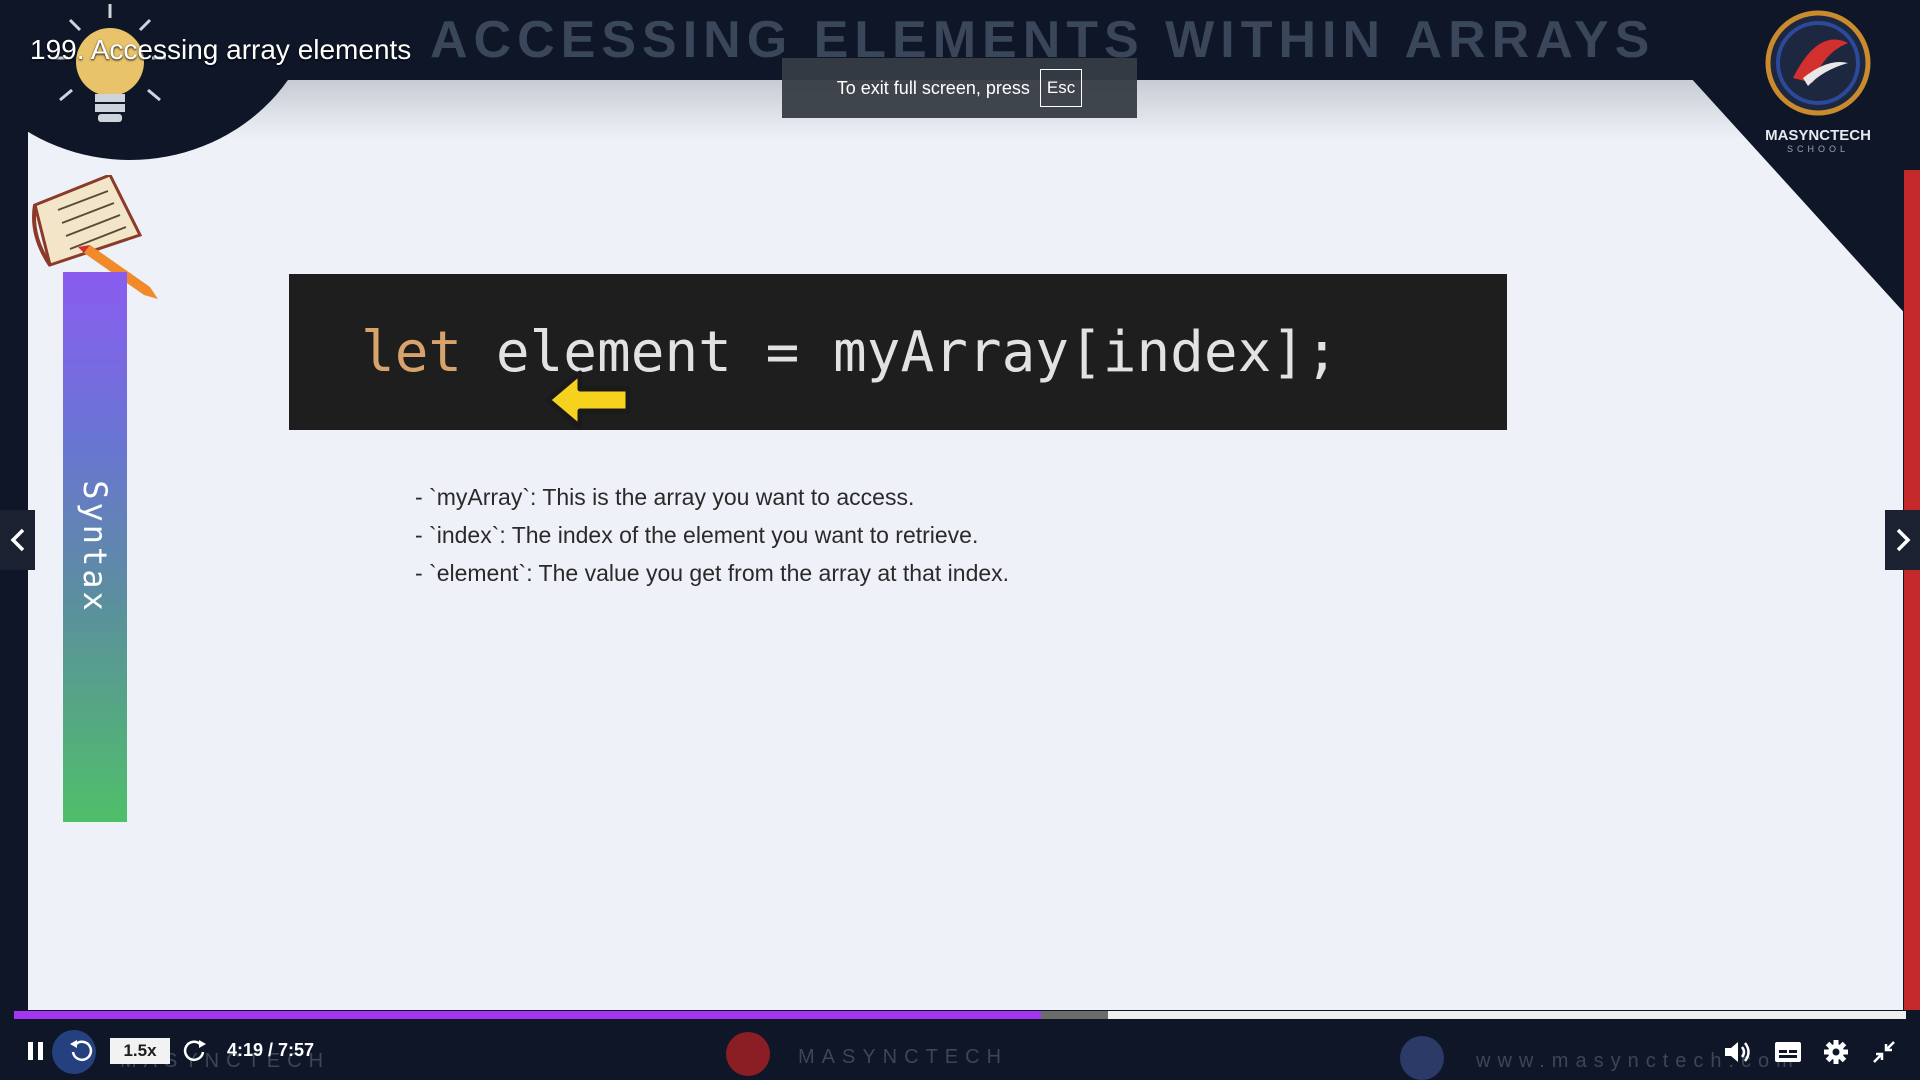 The image size is (1920, 1080). Describe the element at coordinates (748, 1054) in the screenshot. I see `youtube-icon` at that location.